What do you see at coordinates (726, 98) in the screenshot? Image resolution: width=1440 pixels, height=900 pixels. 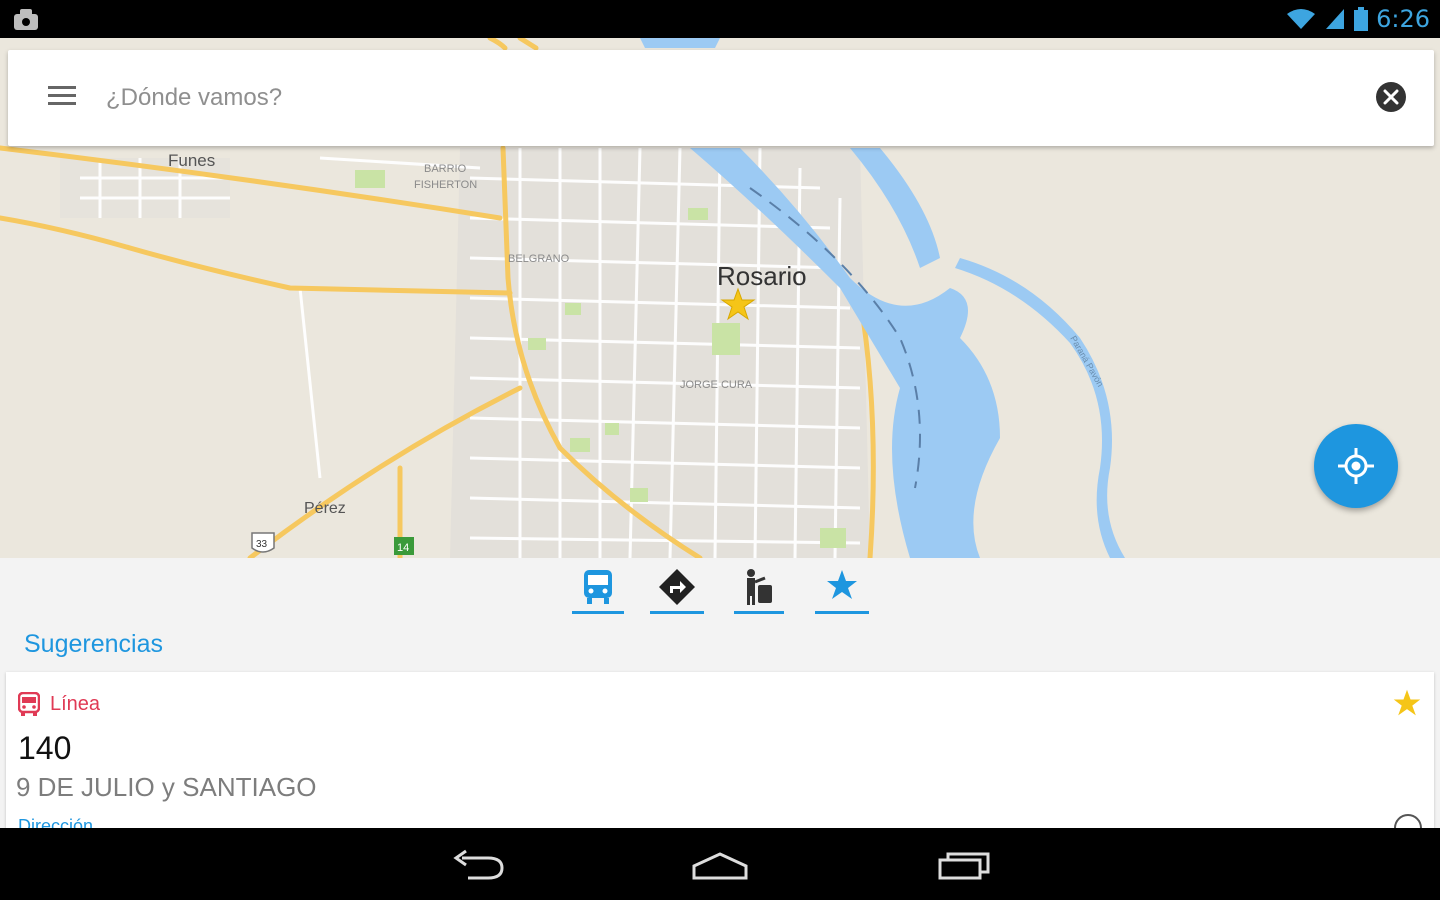 I see `search-input` at bounding box center [726, 98].